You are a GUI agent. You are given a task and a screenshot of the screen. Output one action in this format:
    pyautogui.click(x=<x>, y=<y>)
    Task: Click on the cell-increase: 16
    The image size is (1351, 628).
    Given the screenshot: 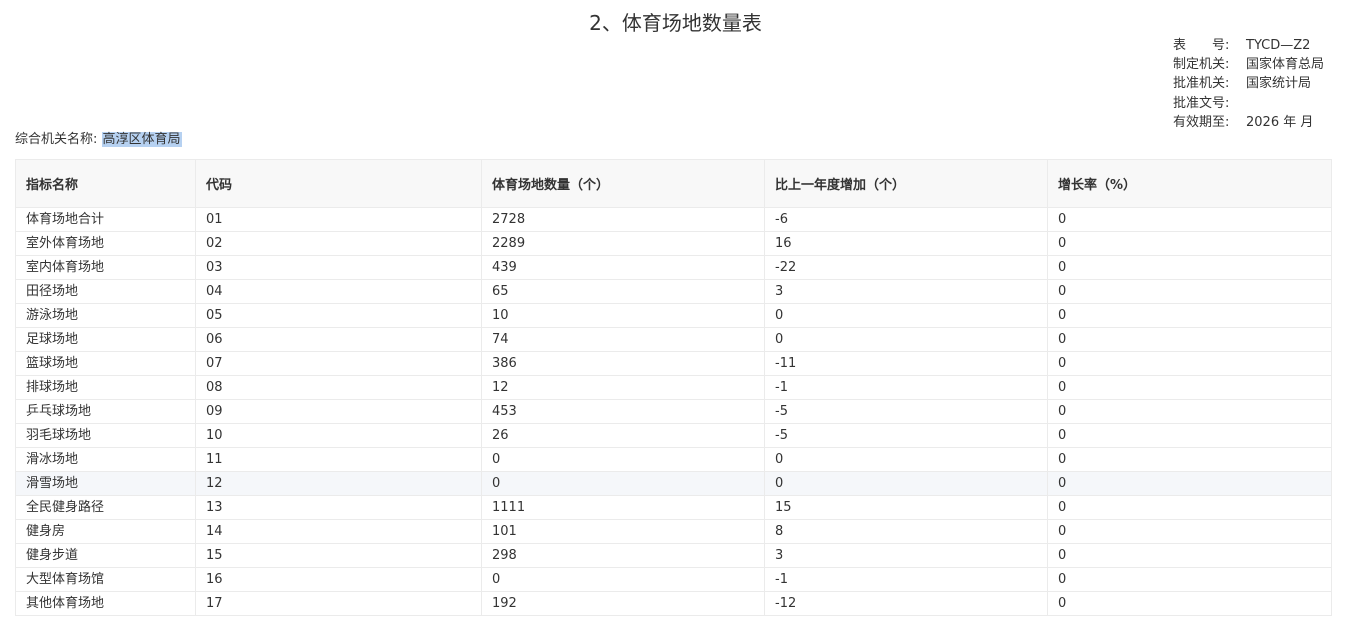 What is the action you would take?
    pyautogui.click(x=906, y=243)
    